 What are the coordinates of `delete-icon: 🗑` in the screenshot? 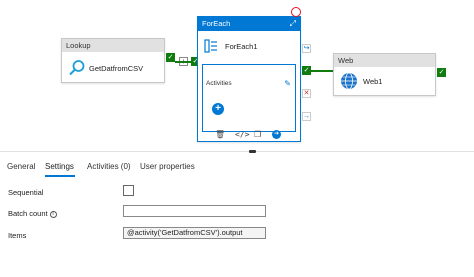 It's located at (220, 134).